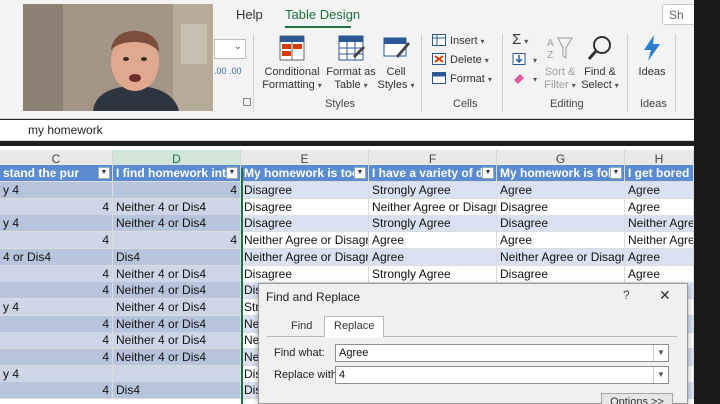 The width and height of the screenshot is (720, 404). What do you see at coordinates (520, 40) in the screenshot?
I see `autosum-button: Σ ▾` at bounding box center [520, 40].